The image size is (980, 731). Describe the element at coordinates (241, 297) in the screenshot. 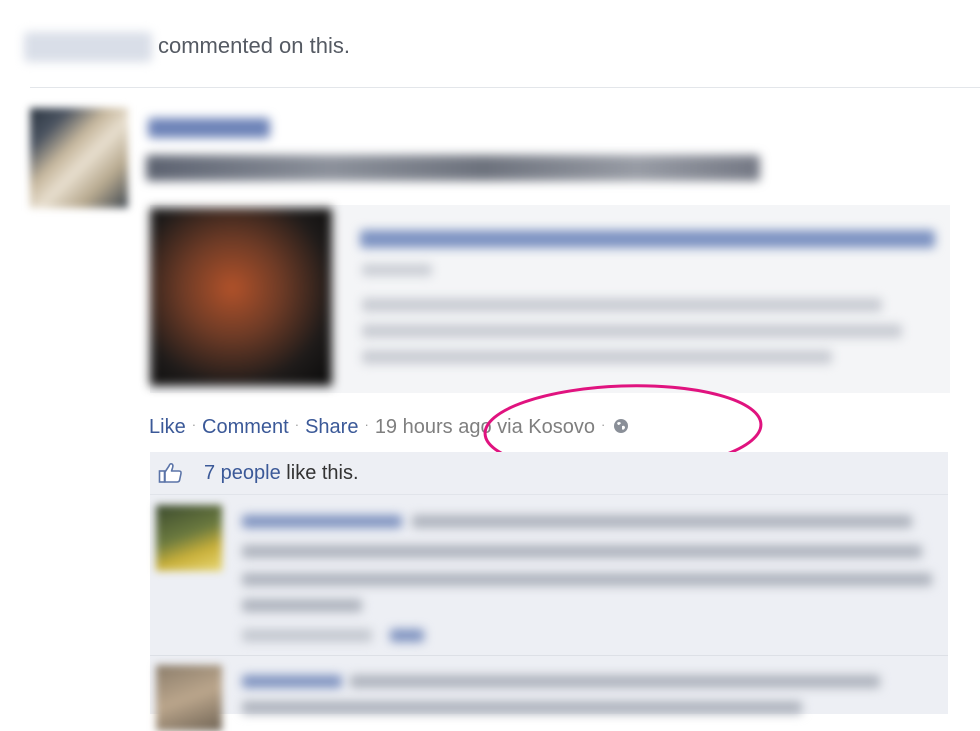

I see `attachment-thumbnail` at that location.